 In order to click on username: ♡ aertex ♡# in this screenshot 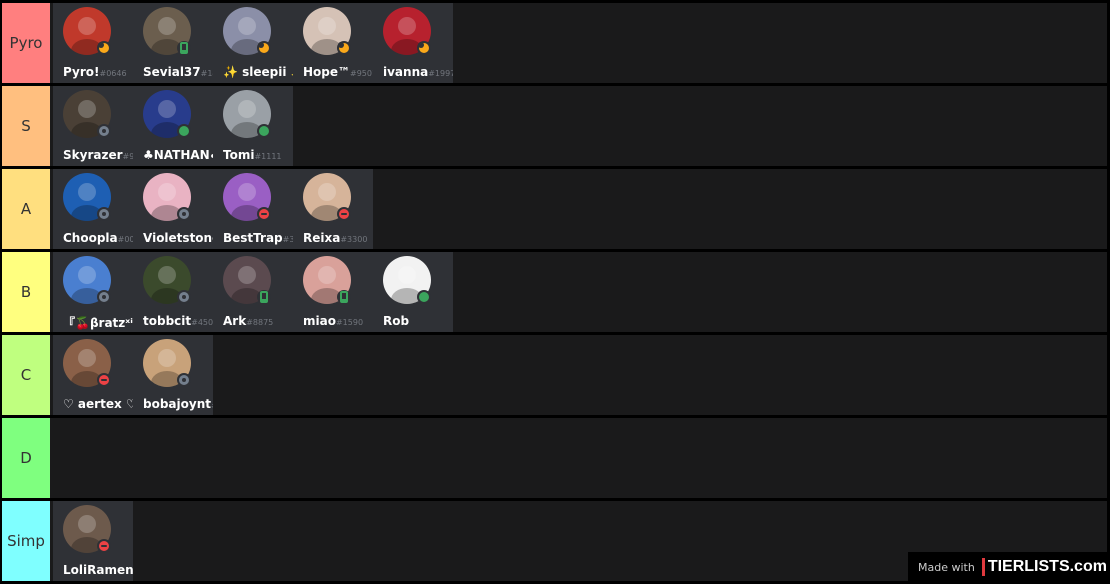, I will do `click(98, 404)`.